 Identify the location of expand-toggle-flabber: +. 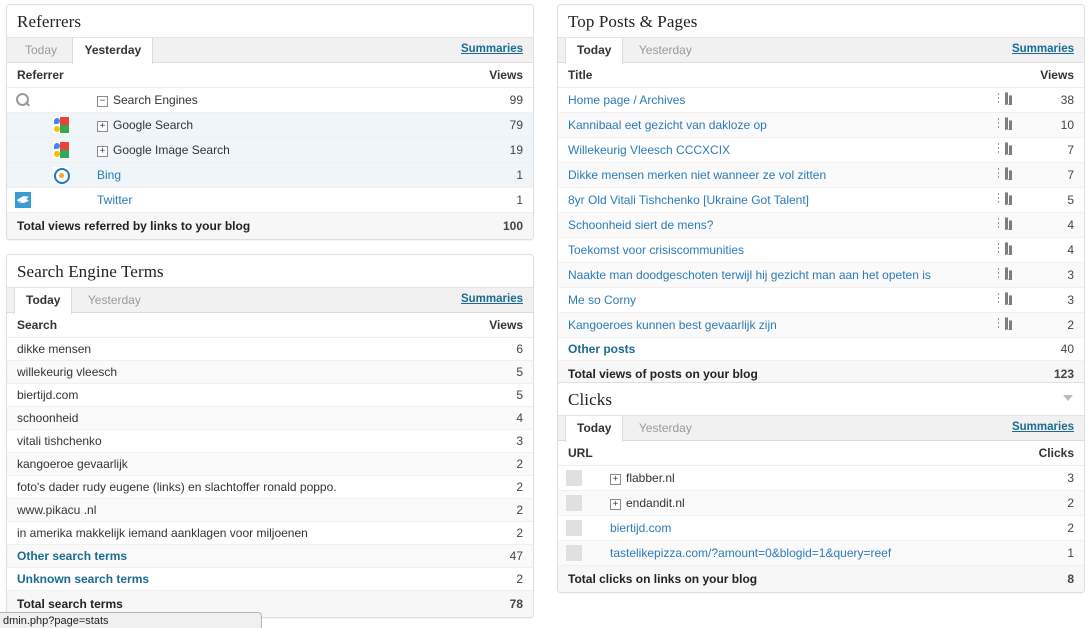
(615, 479).